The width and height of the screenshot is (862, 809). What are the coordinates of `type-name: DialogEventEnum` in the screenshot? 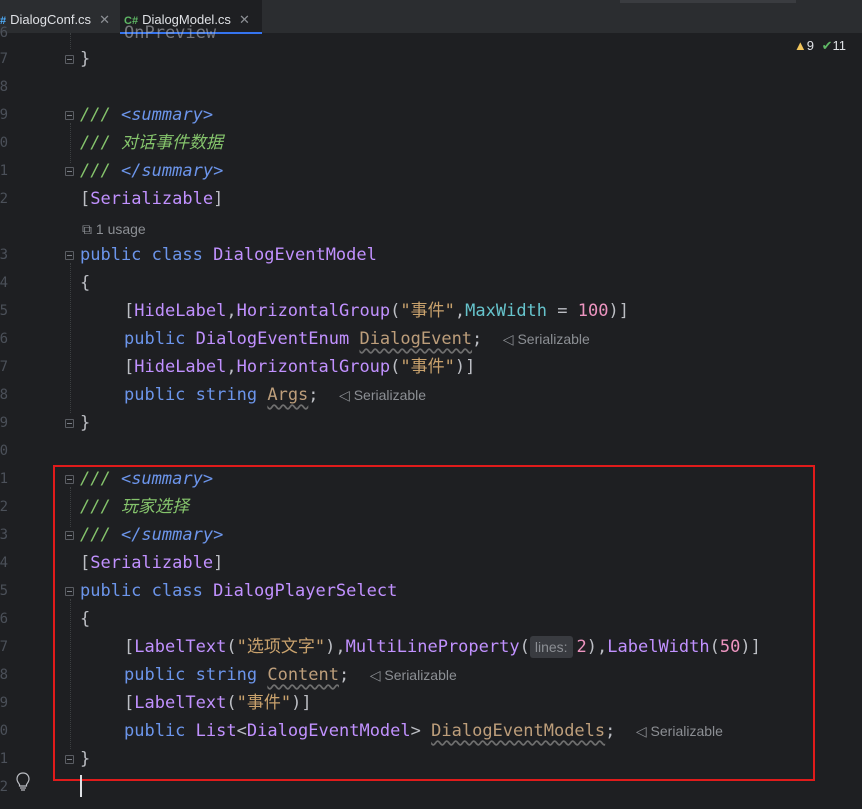 It's located at (272, 339).